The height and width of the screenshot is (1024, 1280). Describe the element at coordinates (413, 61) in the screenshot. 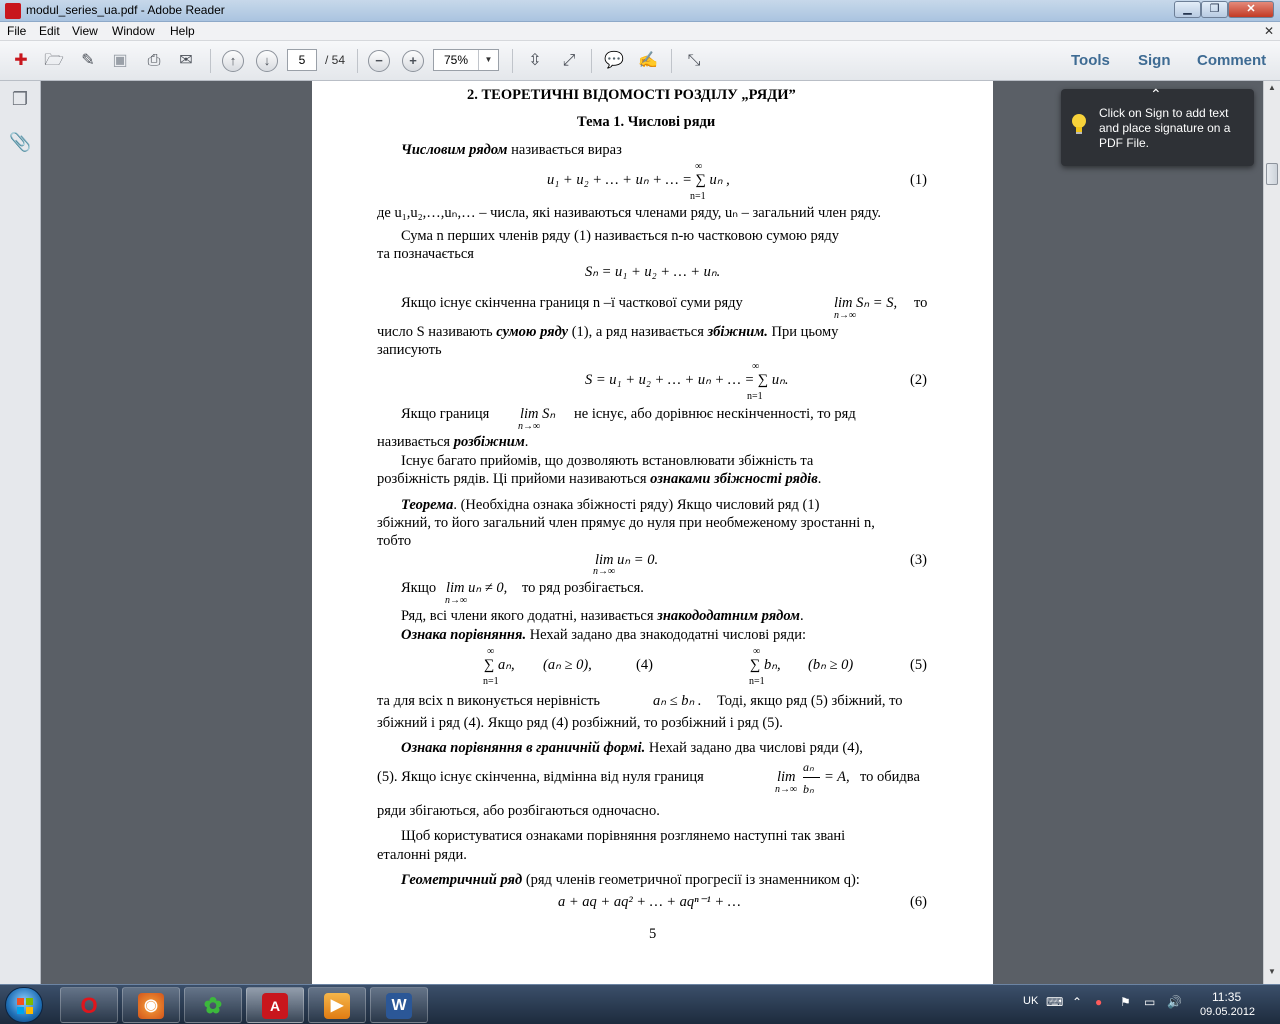

I see `zoom-in-icon: +` at that location.